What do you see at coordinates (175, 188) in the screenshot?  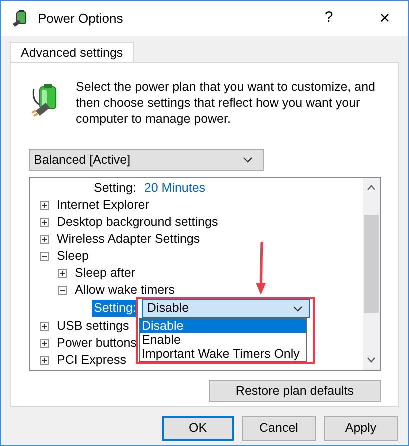 I see `setting-value: 20 Minutes` at bounding box center [175, 188].